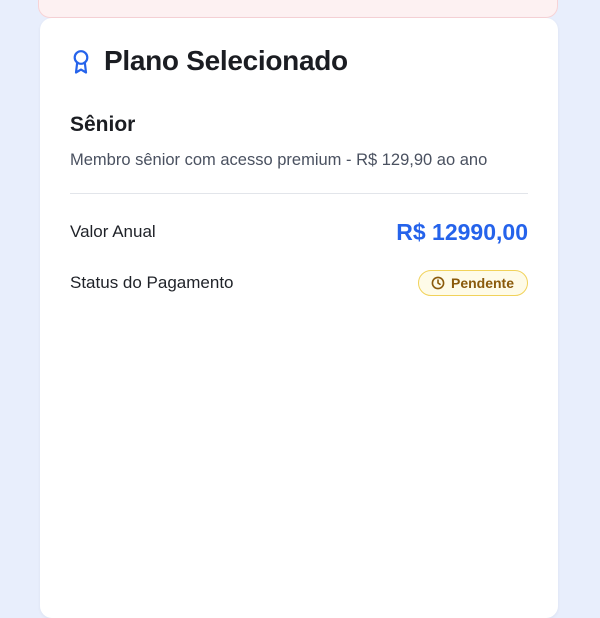 The width and height of the screenshot is (600, 618). What do you see at coordinates (462, 231) in the screenshot?
I see `annual-value-amount: R$ 12990,00` at bounding box center [462, 231].